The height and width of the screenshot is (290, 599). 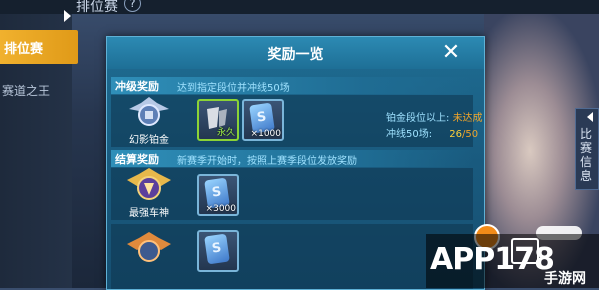 What do you see at coordinates (472, 134) in the screenshot?
I see `progress-total: 50` at bounding box center [472, 134].